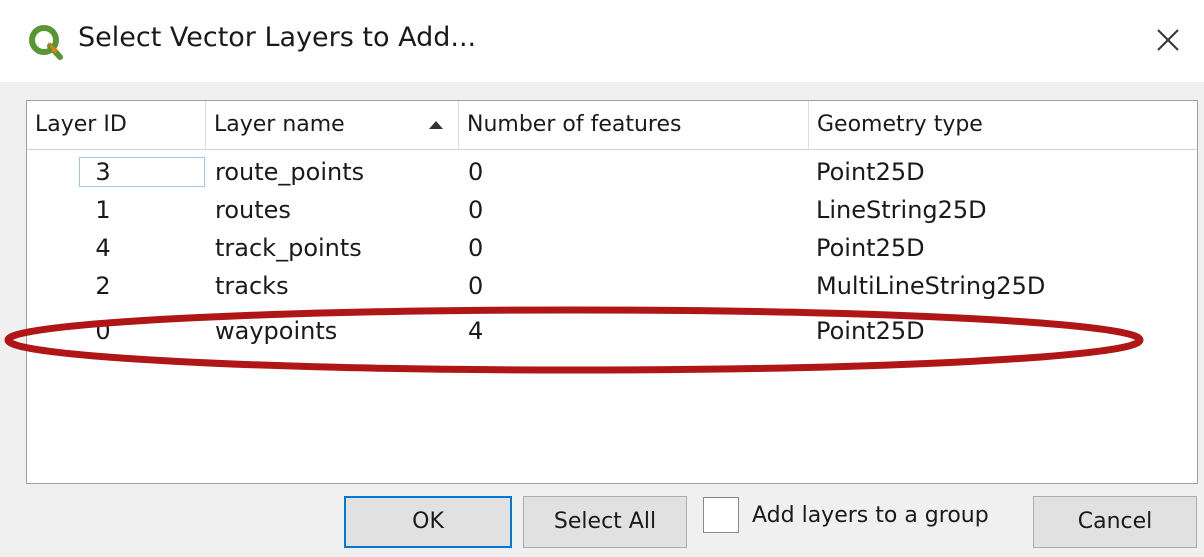 This screenshot has height=557, width=1204. I want to click on geometry-type-cell: MultiLineString25D, so click(931, 286).